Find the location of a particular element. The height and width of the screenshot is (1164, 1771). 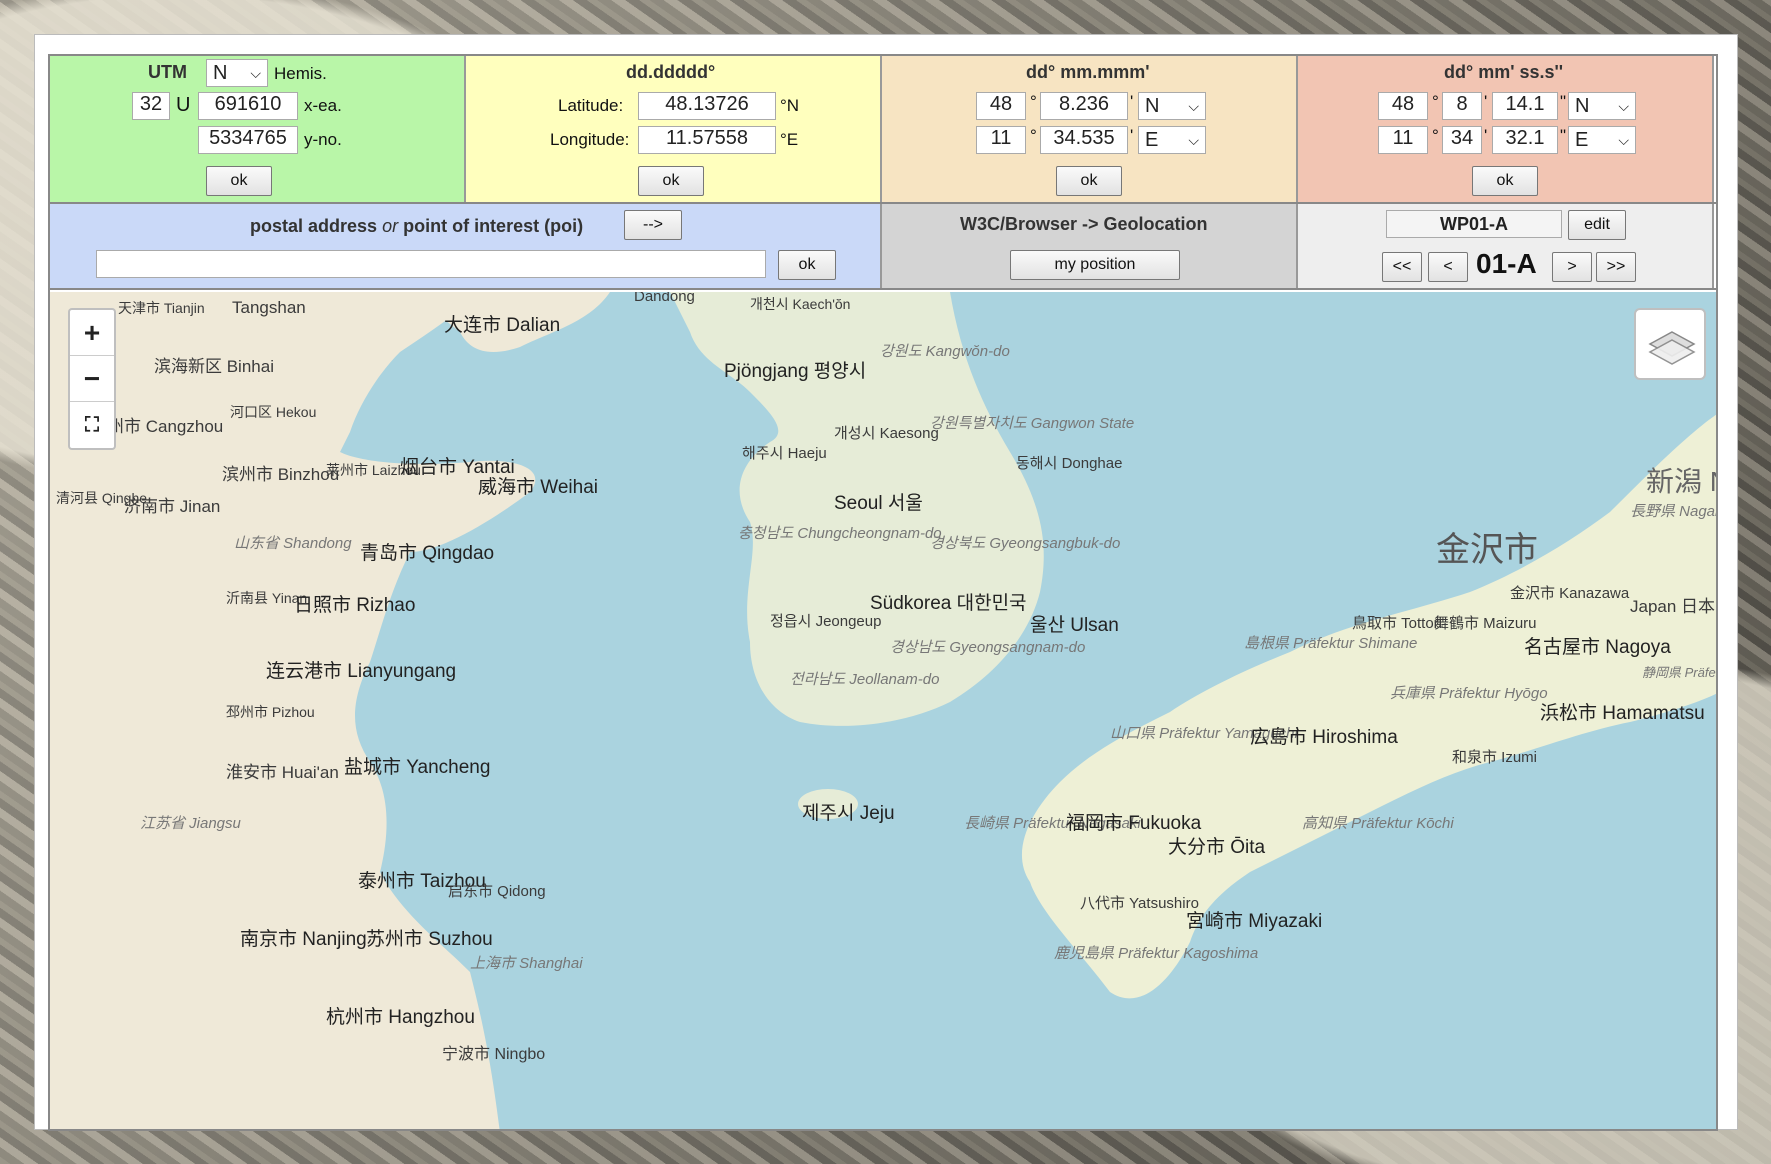

map-label: 宁波市 Ningbo is located at coordinates (494, 1054).